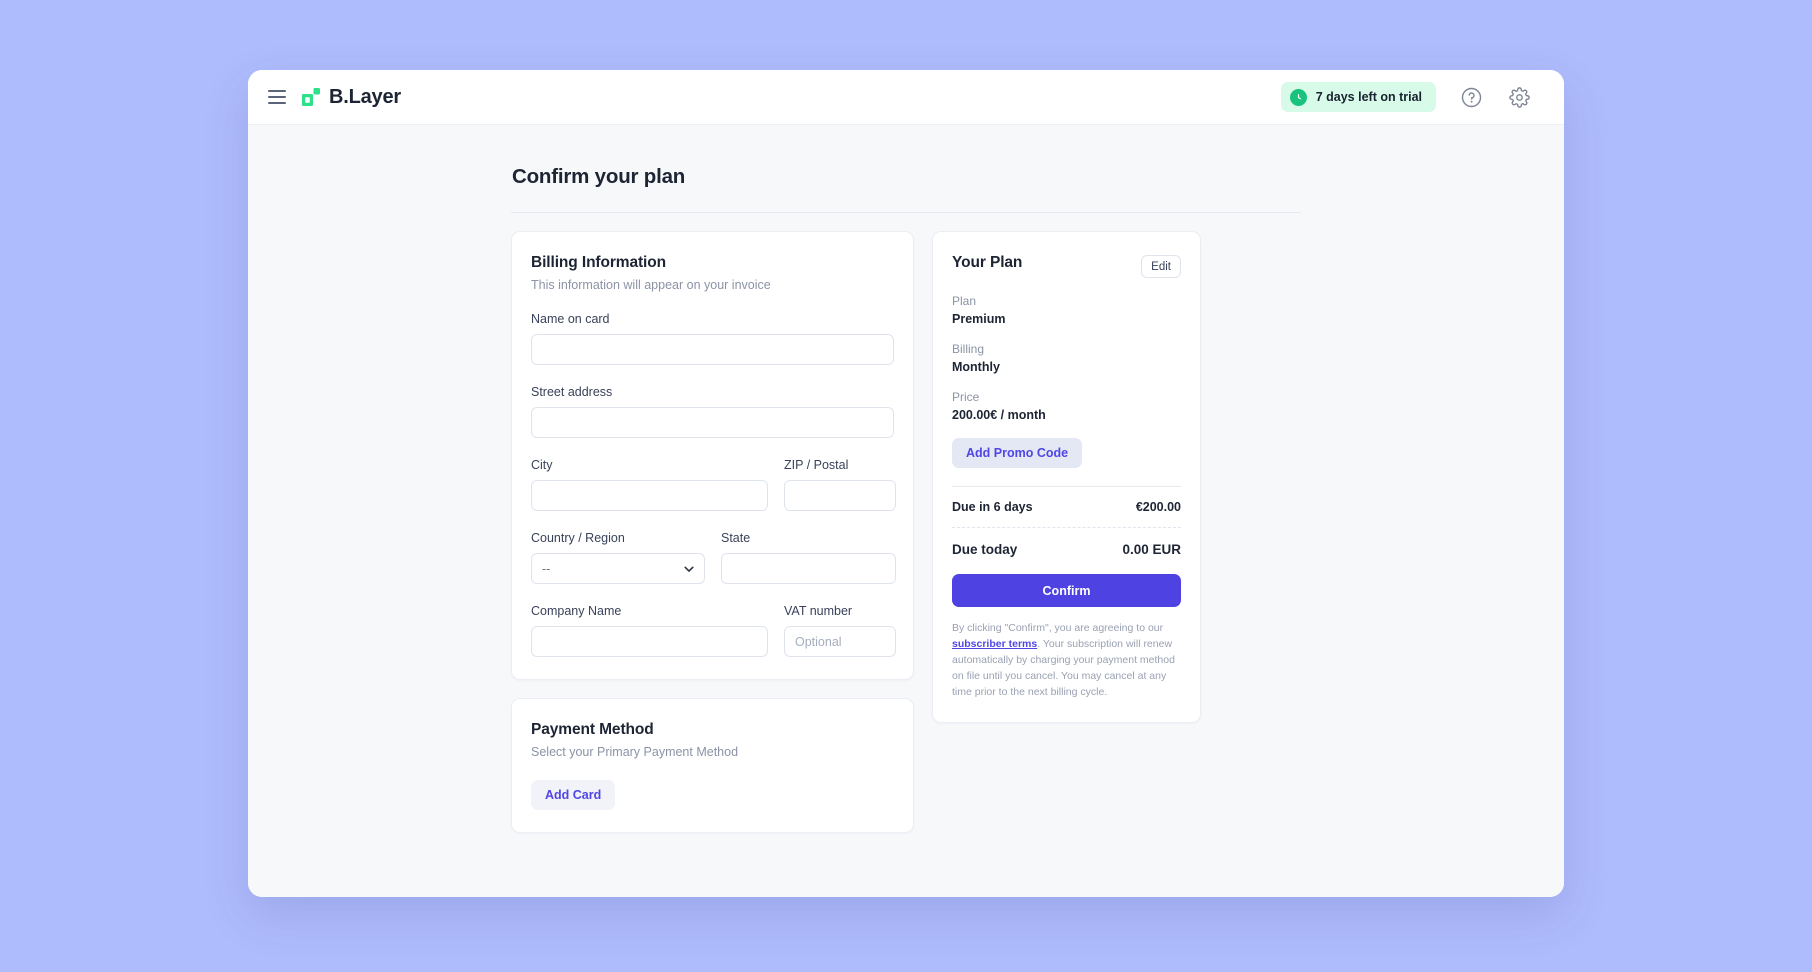 The height and width of the screenshot is (972, 1812). I want to click on street-address-label: Street address, so click(572, 392).